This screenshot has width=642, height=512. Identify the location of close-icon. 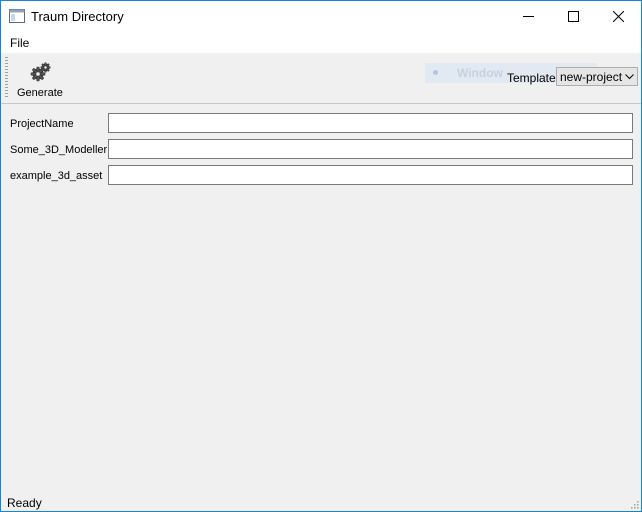
(618, 16).